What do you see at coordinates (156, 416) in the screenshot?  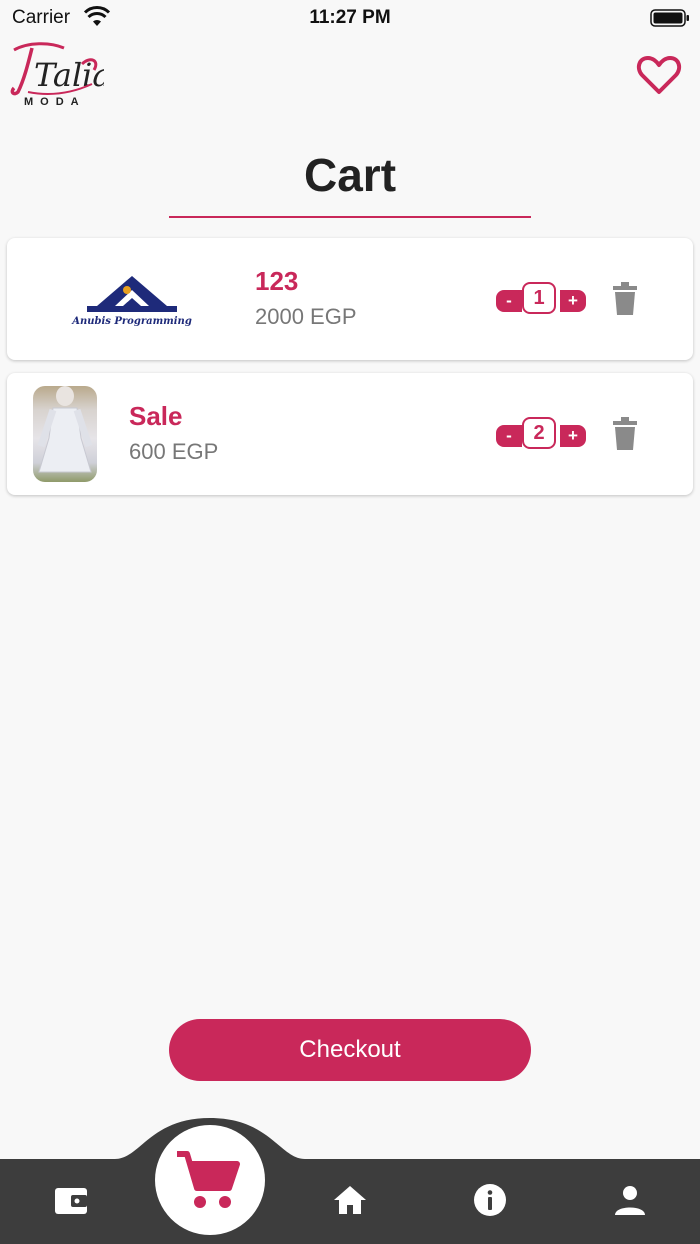 I see `item-name: Sale` at bounding box center [156, 416].